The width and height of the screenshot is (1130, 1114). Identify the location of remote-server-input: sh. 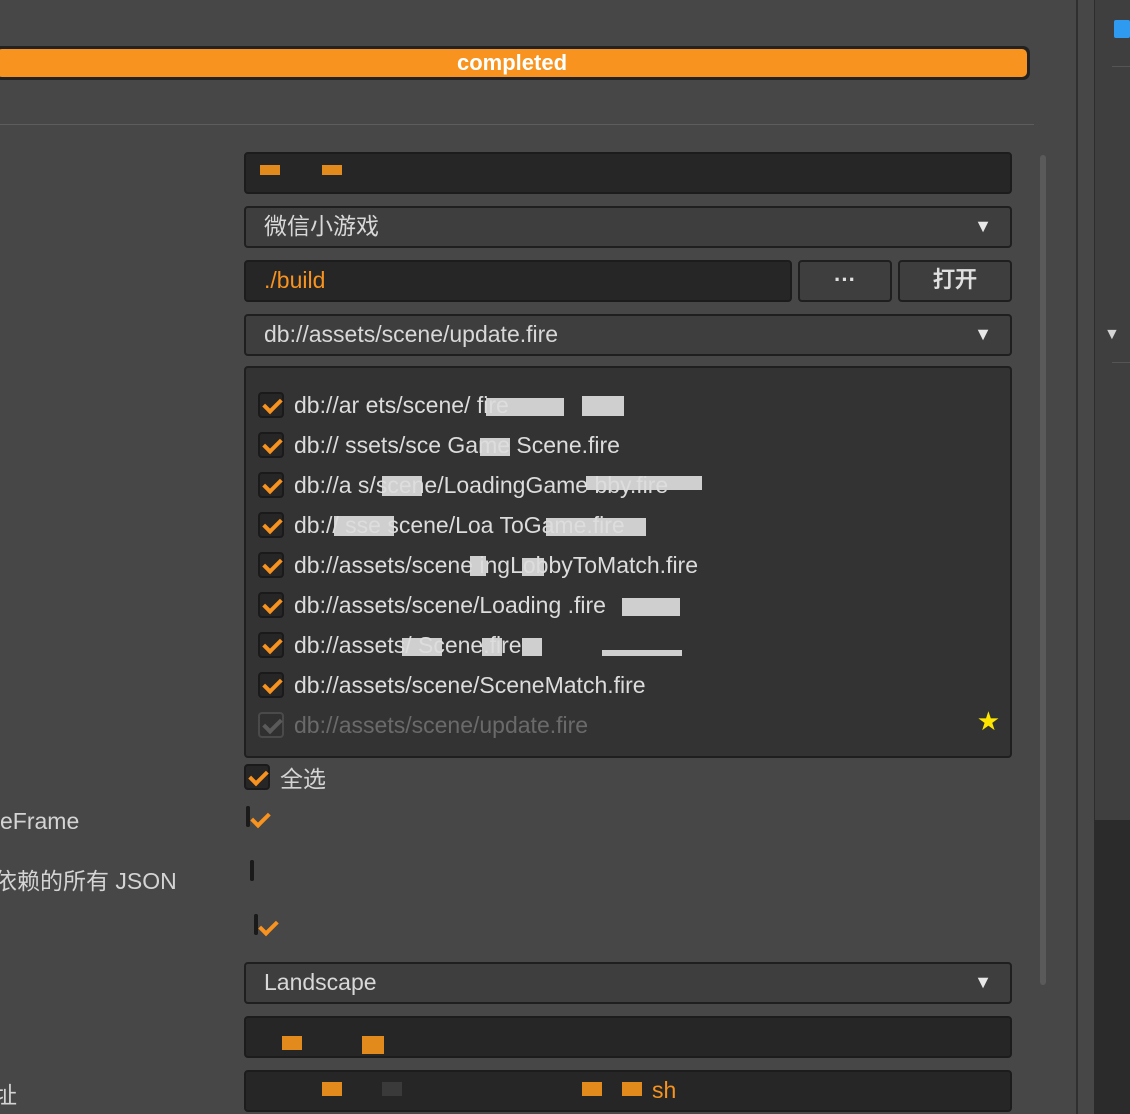
(628, 1091).